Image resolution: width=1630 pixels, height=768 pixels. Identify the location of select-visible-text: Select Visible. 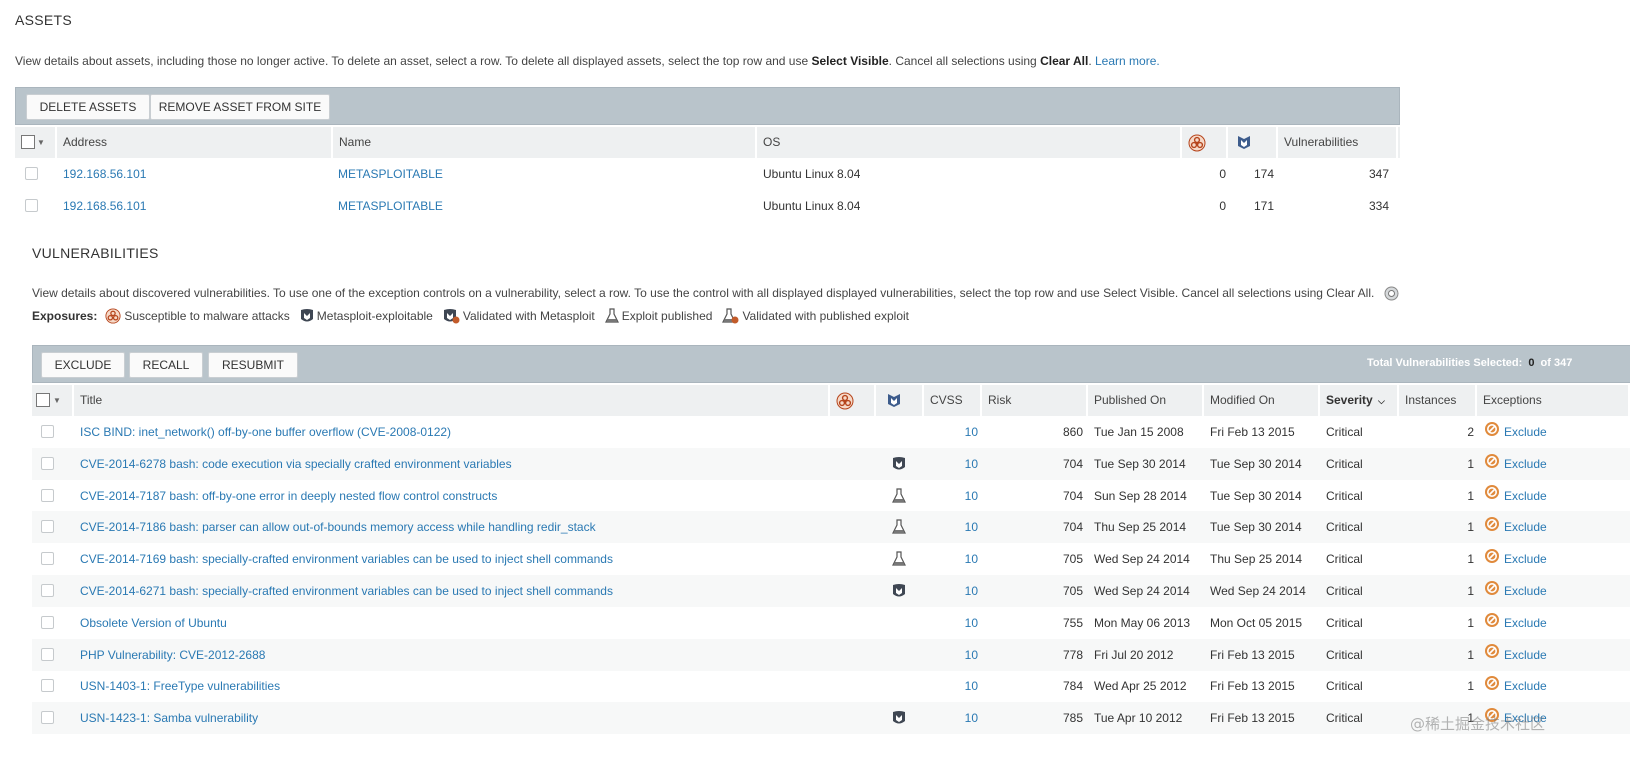
(850, 61).